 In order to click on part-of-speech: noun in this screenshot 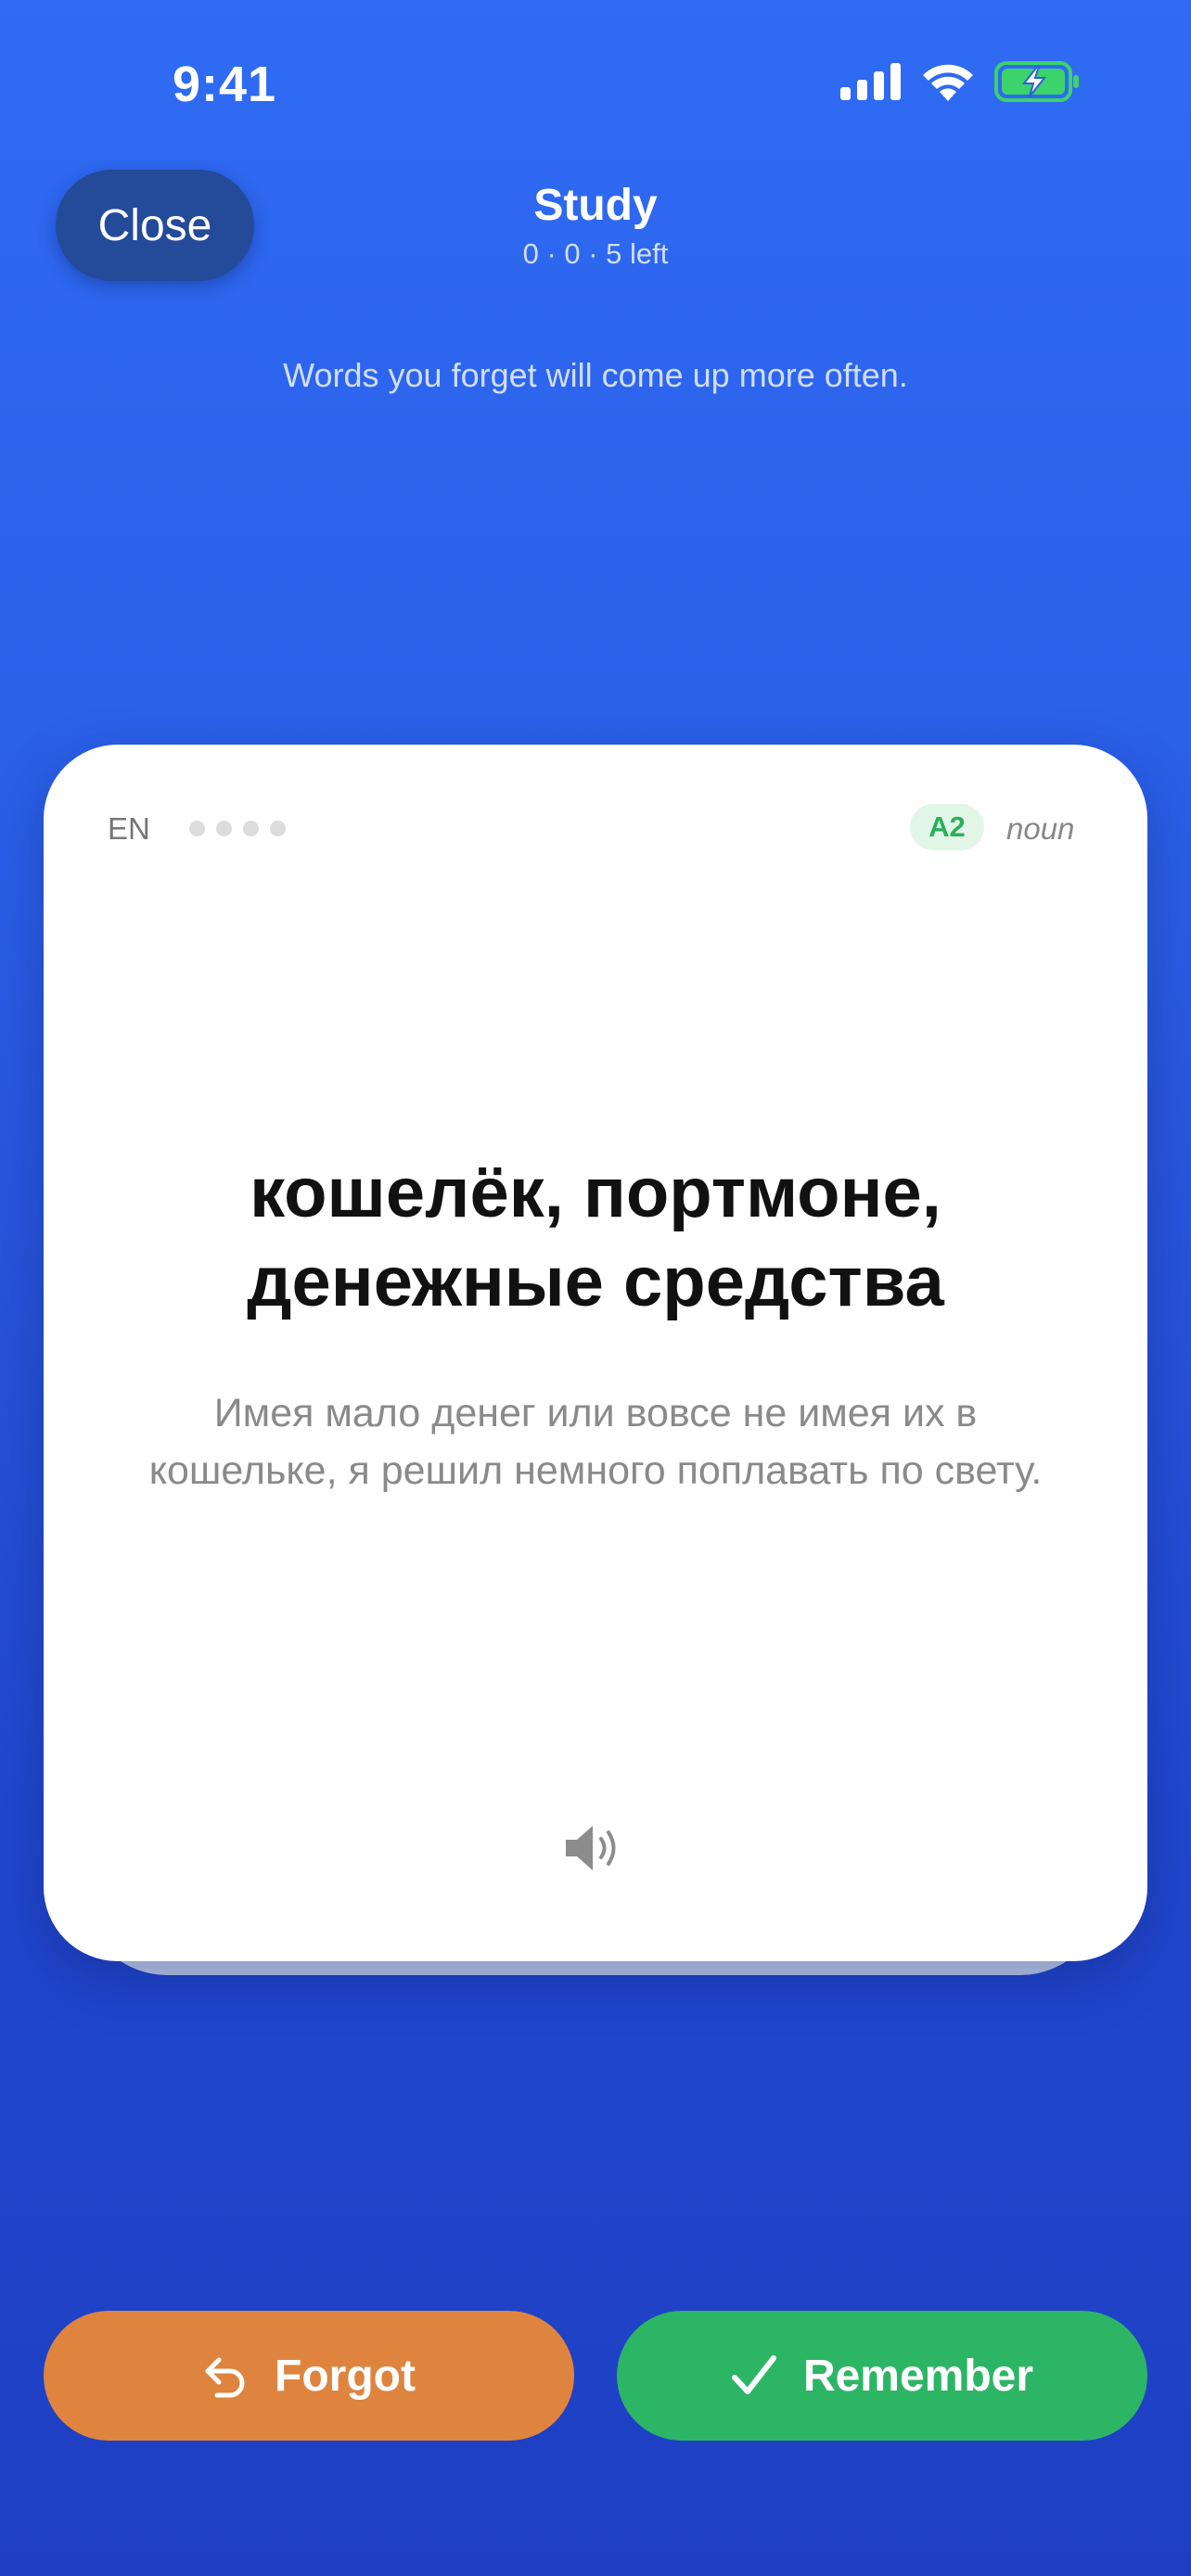, I will do `click(1040, 829)`.